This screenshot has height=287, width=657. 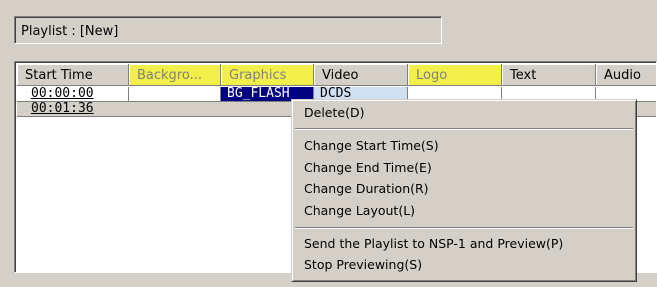 What do you see at coordinates (267, 75) in the screenshot?
I see `column-header-graphics: Graphics` at bounding box center [267, 75].